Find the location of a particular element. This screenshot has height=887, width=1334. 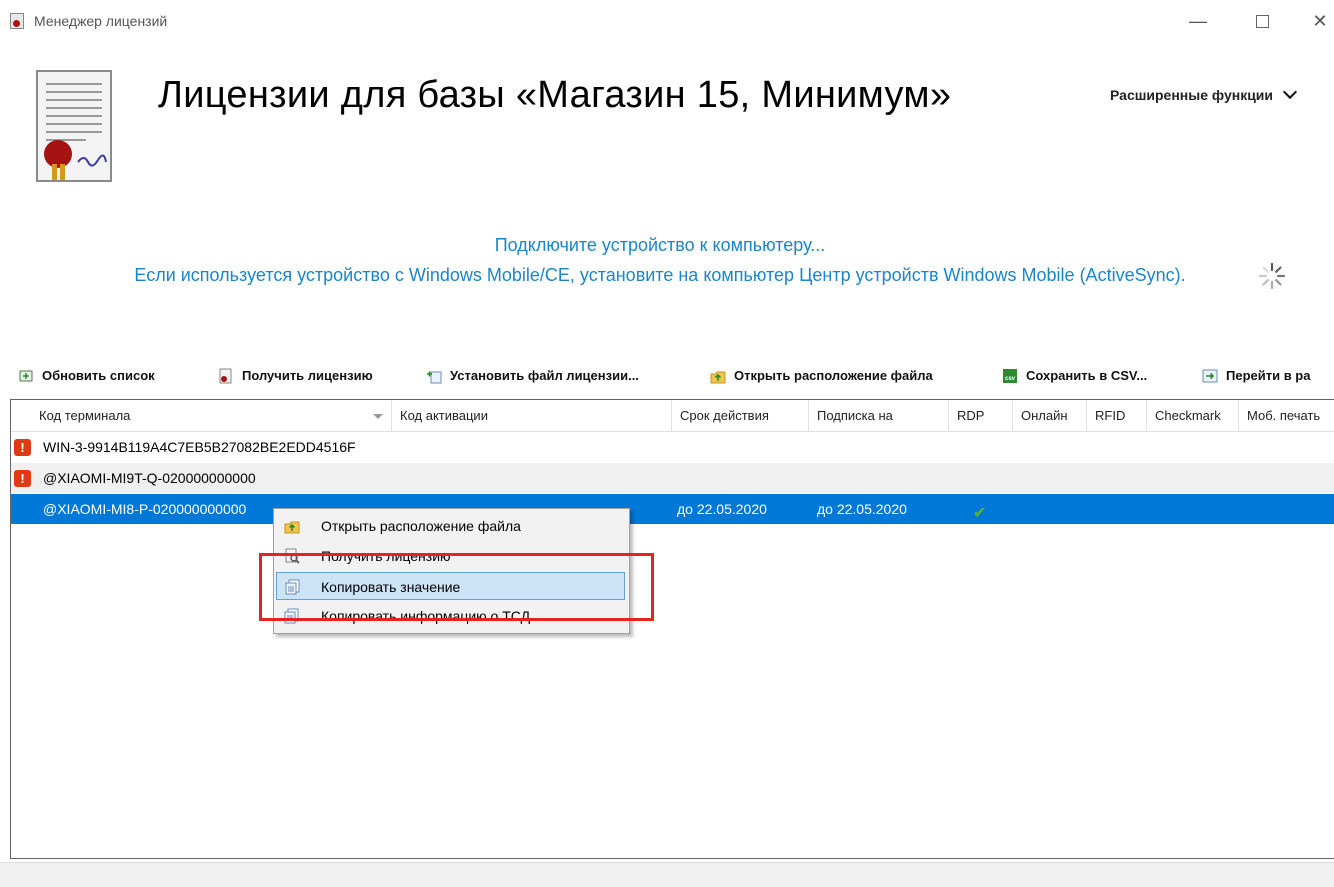

refresh-label: Обновить список is located at coordinates (98, 375).